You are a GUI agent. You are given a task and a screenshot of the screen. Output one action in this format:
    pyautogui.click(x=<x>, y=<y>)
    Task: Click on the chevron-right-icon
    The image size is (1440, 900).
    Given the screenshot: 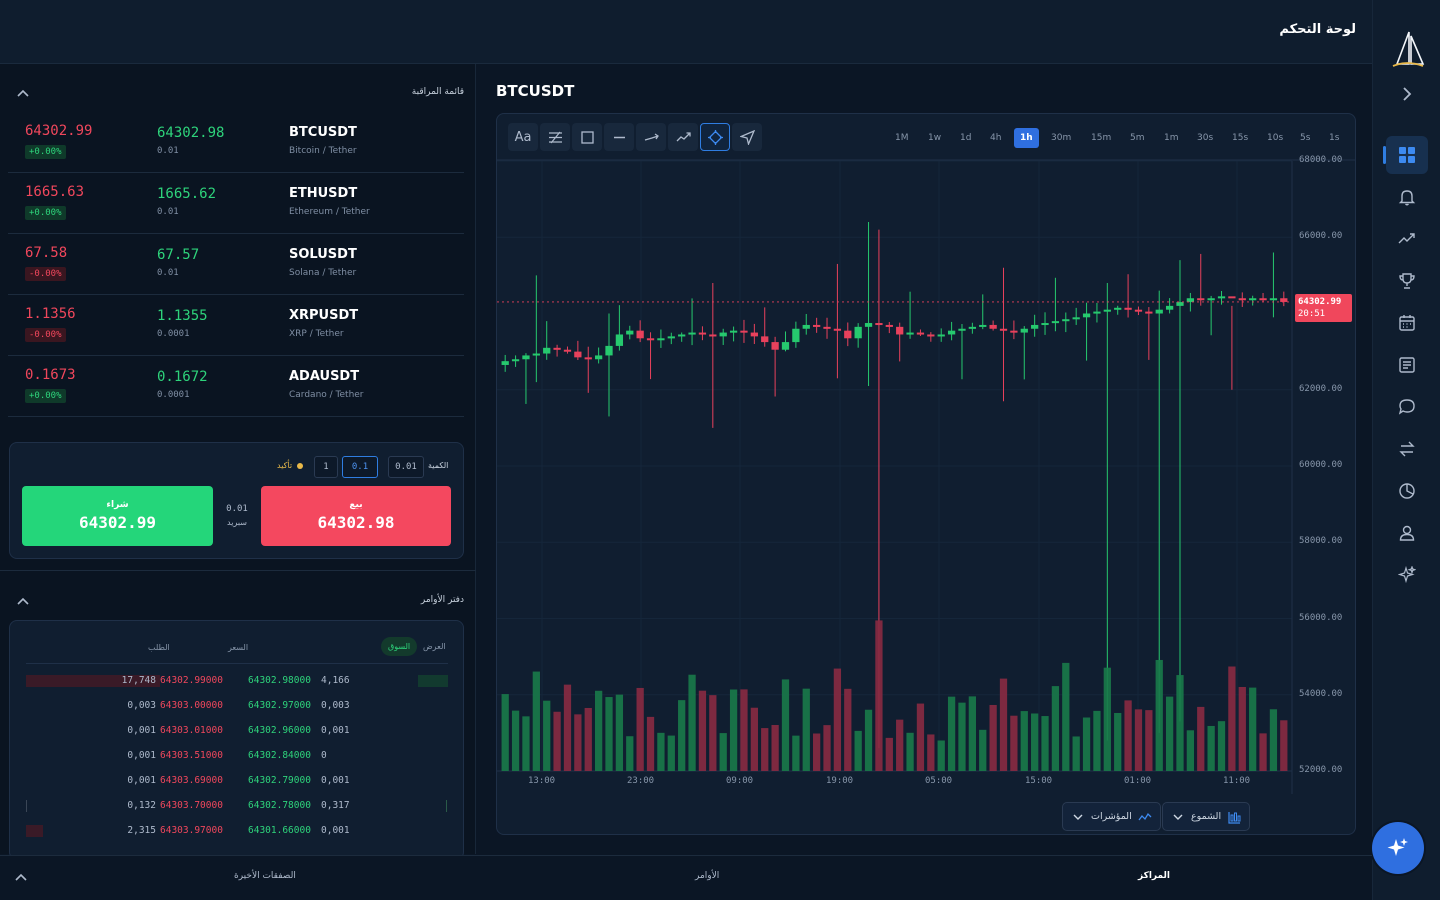 What is the action you would take?
    pyautogui.click(x=1407, y=94)
    